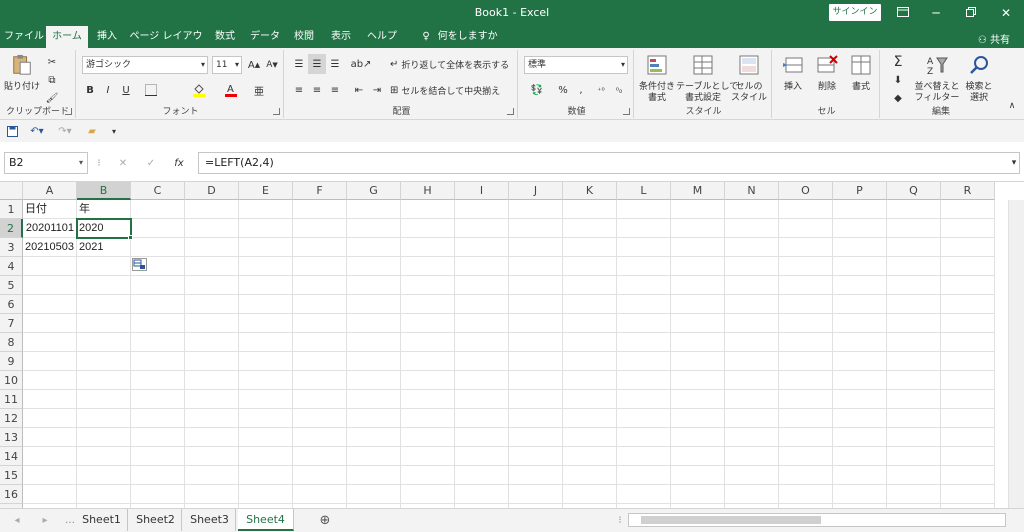 This screenshot has height=532, width=1024. Describe the element at coordinates (752, 475) in the screenshot. I see `cell-n15` at that location.